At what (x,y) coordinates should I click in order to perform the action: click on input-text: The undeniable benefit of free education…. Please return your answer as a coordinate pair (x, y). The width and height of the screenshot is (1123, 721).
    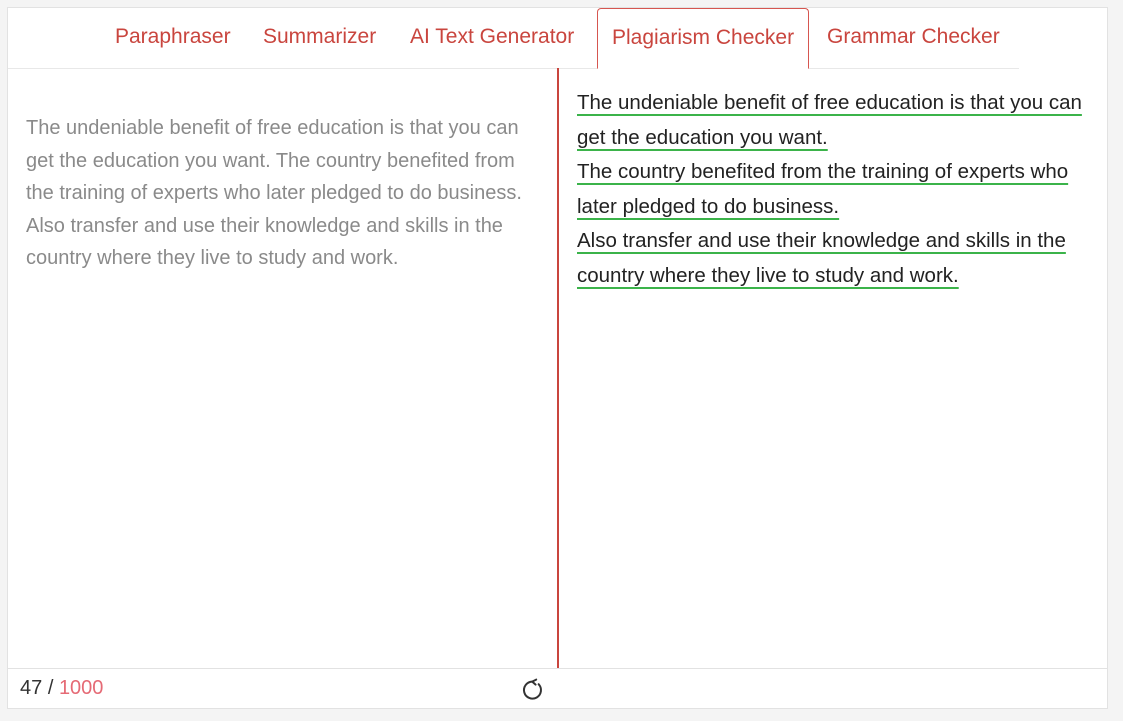
    Looking at the image, I should click on (286, 193).